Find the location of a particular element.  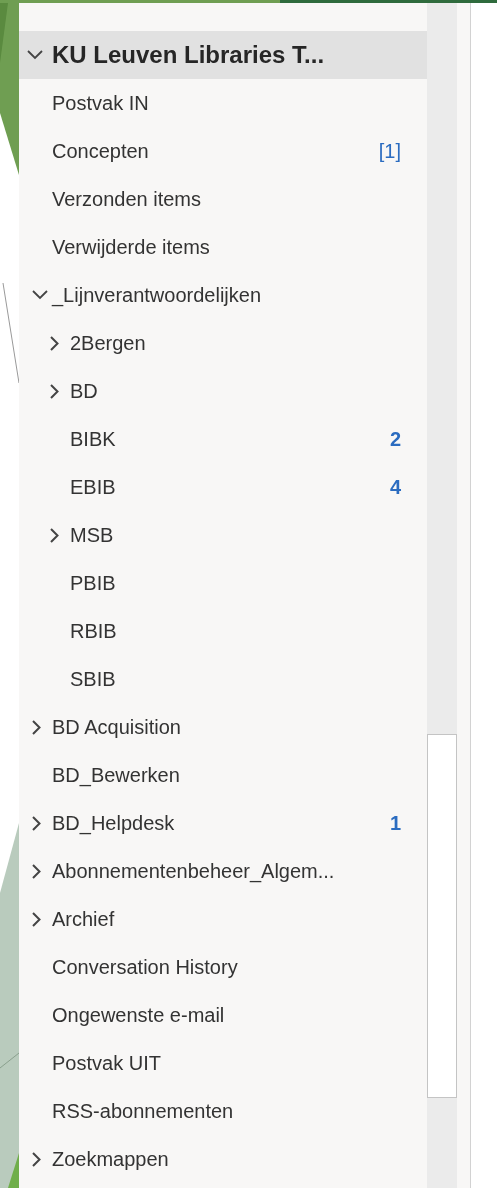

folder-item: RSS-abonnementen is located at coordinates (223, 1111).